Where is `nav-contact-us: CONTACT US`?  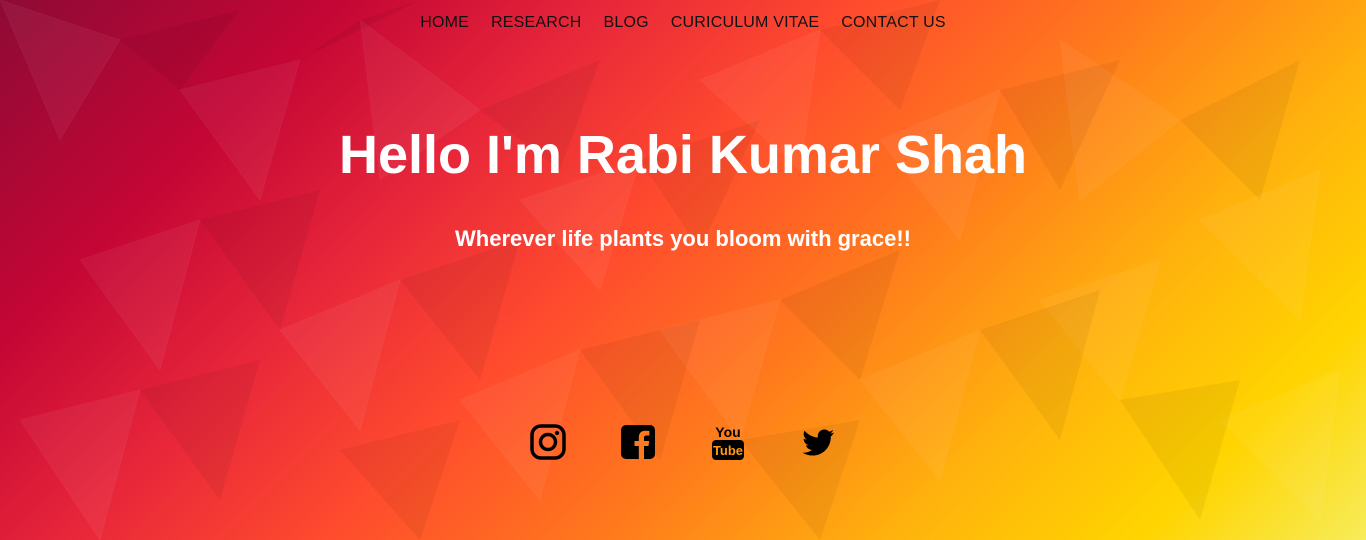 nav-contact-us: CONTACT US is located at coordinates (893, 23).